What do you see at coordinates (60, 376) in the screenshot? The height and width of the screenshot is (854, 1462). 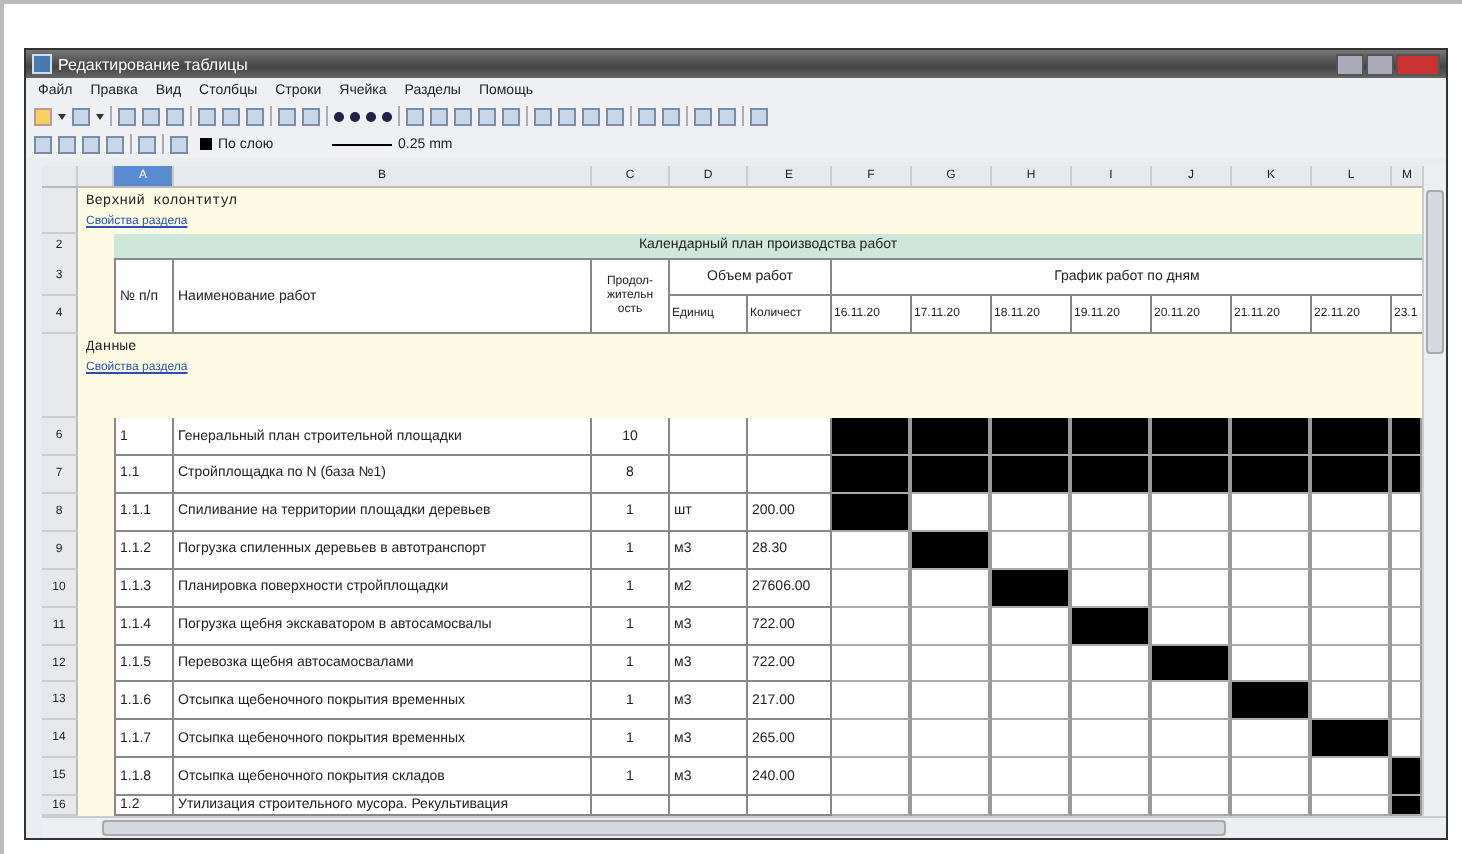 I see `row-header` at bounding box center [60, 376].